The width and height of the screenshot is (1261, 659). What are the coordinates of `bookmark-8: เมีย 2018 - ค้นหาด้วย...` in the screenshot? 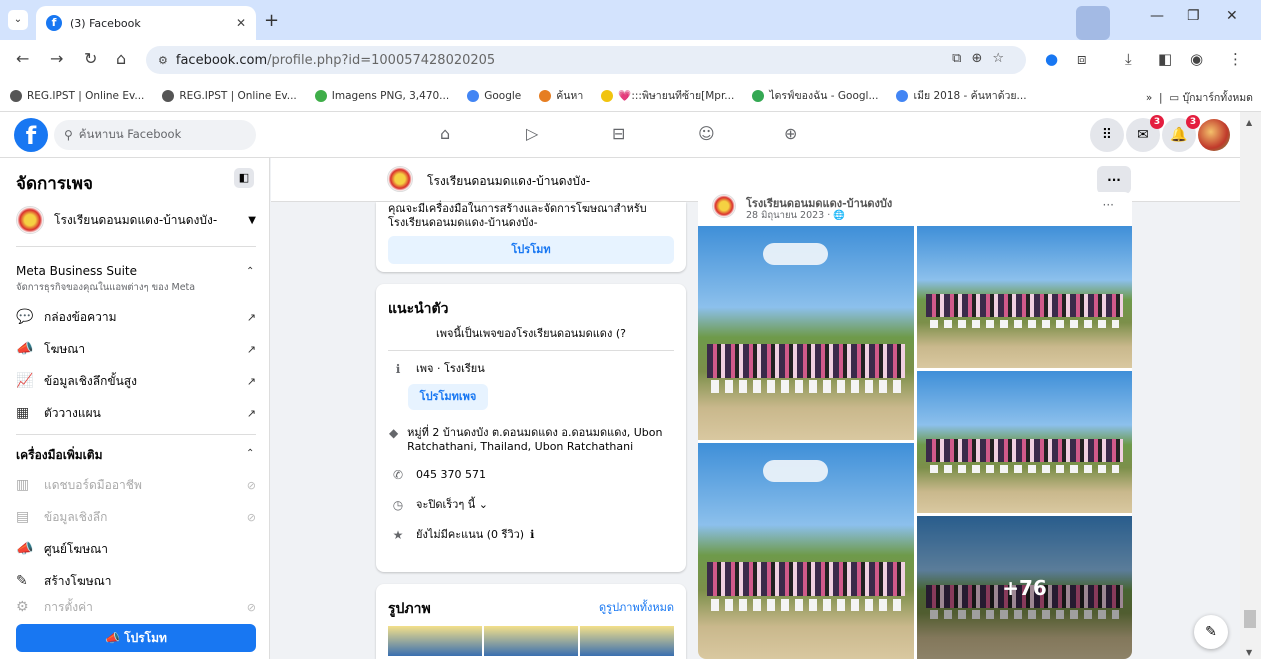 It's located at (961, 95).